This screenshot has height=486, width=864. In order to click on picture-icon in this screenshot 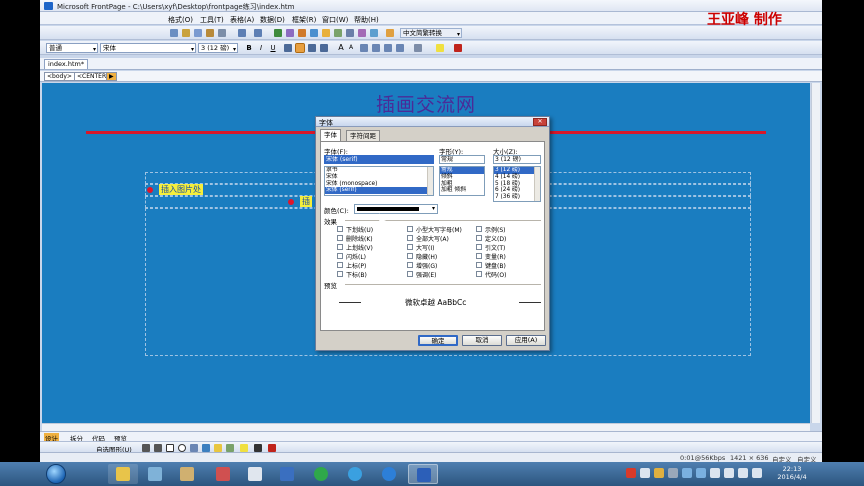, I will do `click(230, 448)`.